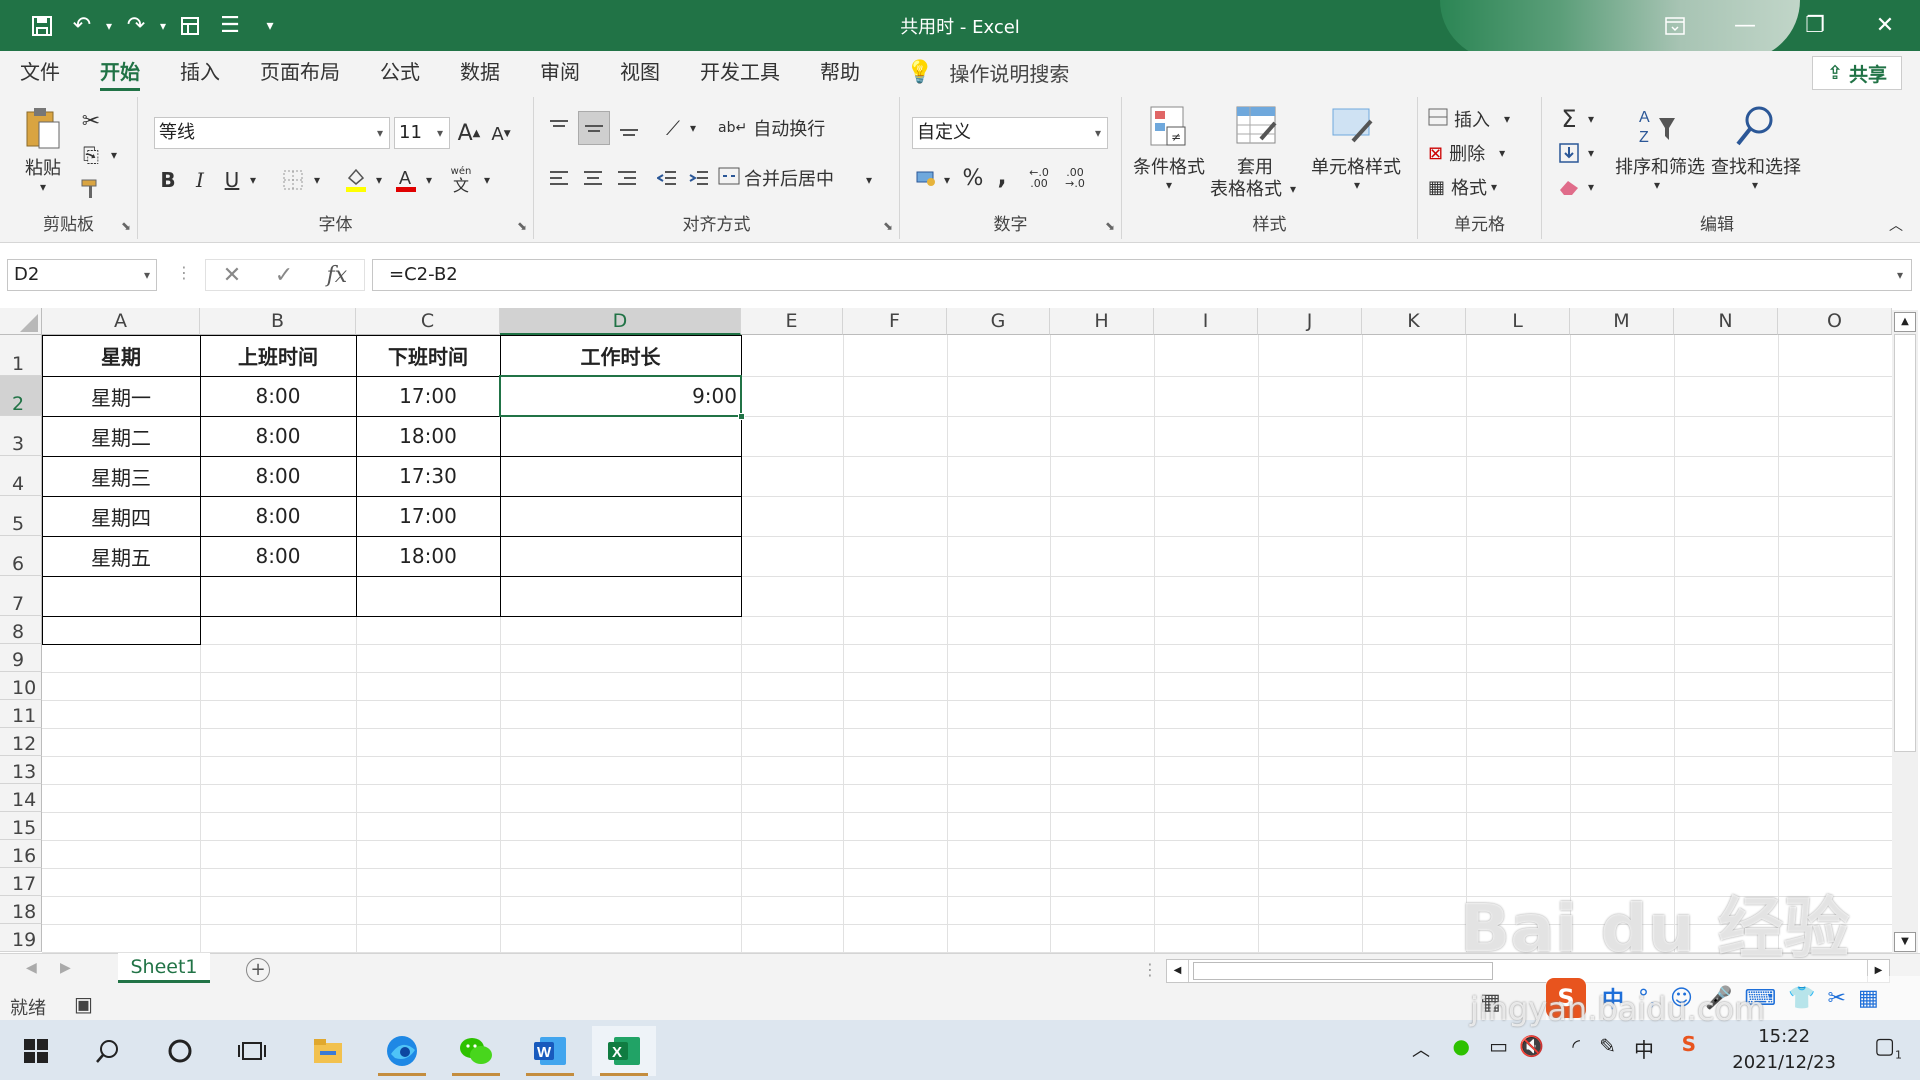 This screenshot has height=1080, width=1920. What do you see at coordinates (1414, 321) in the screenshot?
I see `column-header-k: K` at bounding box center [1414, 321].